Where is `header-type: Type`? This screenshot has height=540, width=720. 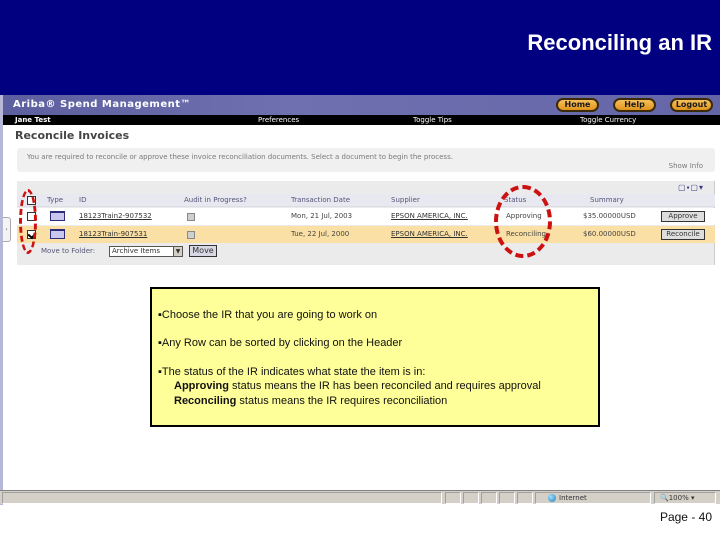 header-type: Type is located at coordinates (55, 200).